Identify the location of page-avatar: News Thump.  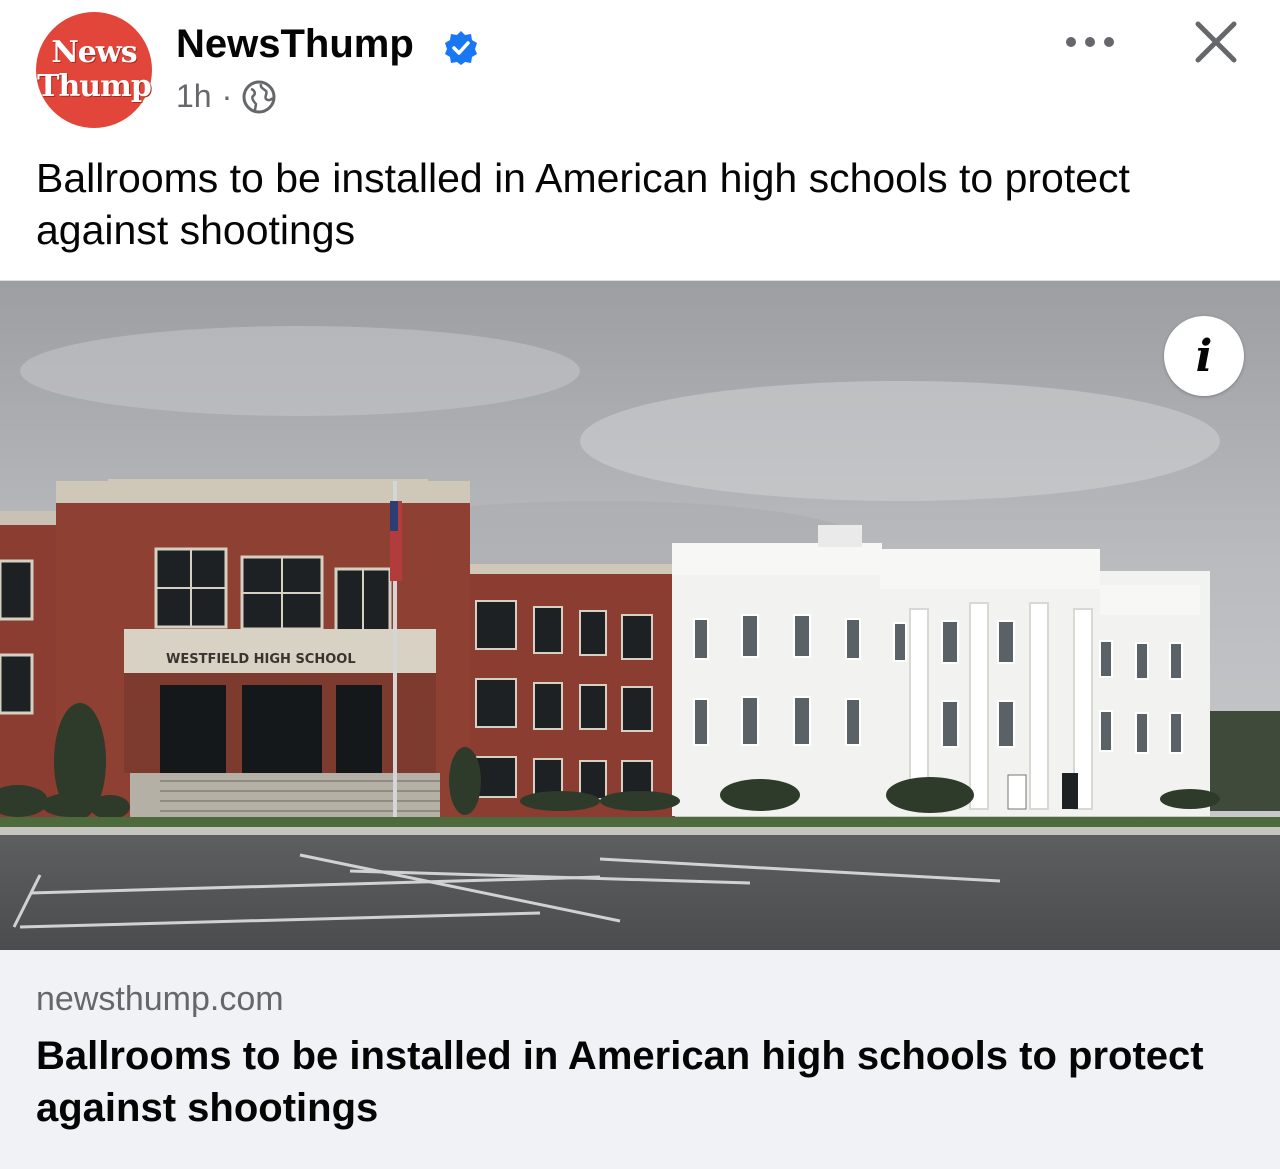
(94, 70).